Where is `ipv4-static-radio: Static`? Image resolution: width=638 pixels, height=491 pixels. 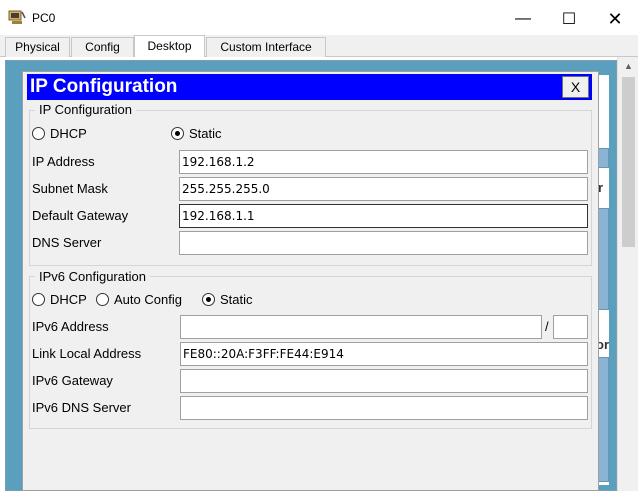
ipv4-static-radio: Static is located at coordinates (196, 133).